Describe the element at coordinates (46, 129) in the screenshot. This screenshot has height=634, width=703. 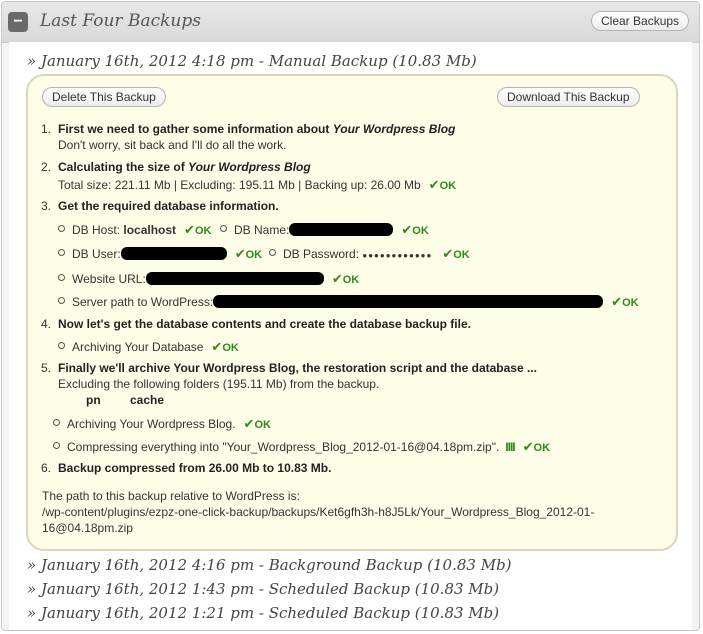
I see `step-1-number: 1.` at that location.